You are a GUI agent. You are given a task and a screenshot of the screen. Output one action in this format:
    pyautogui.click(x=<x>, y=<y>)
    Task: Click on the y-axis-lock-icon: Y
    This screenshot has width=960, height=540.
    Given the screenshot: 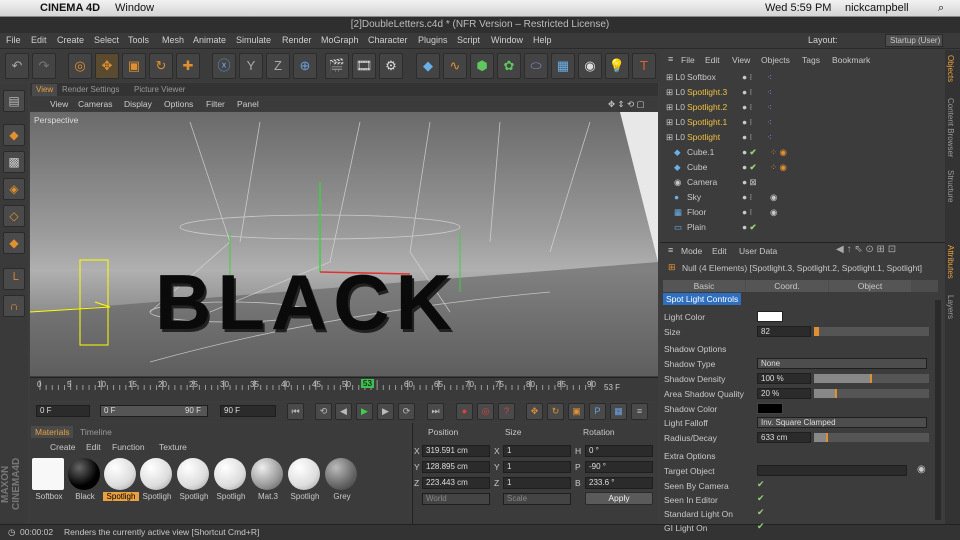 What is the action you would take?
    pyautogui.click(x=251, y=66)
    